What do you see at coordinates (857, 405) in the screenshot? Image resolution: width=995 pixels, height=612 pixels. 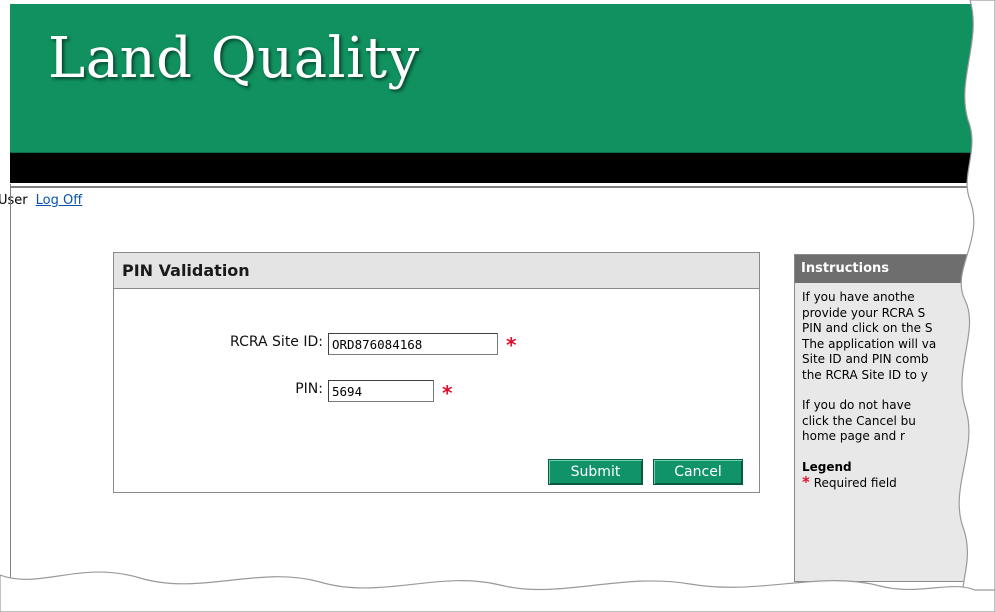 I see `instructions-line: If you do not have` at bounding box center [857, 405].